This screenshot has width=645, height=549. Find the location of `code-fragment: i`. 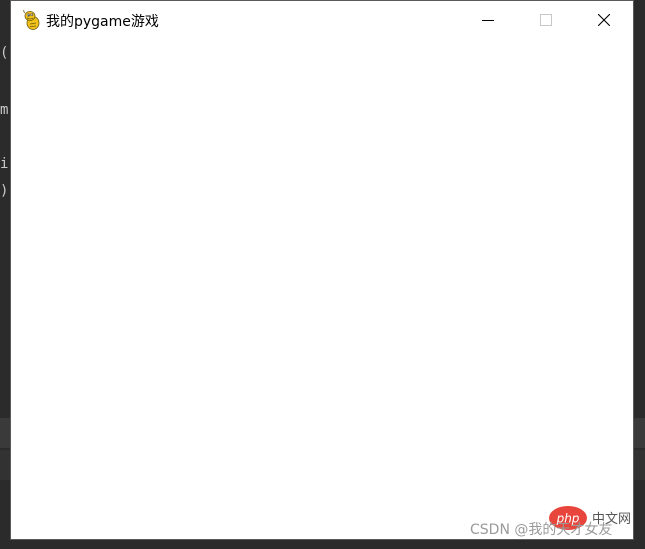

code-fragment: i is located at coordinates (4, 164).